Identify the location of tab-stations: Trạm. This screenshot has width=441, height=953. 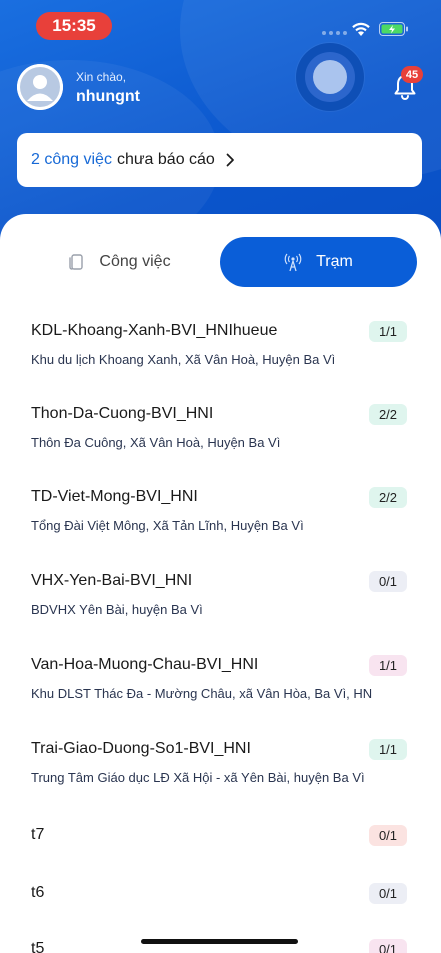
(318, 262).